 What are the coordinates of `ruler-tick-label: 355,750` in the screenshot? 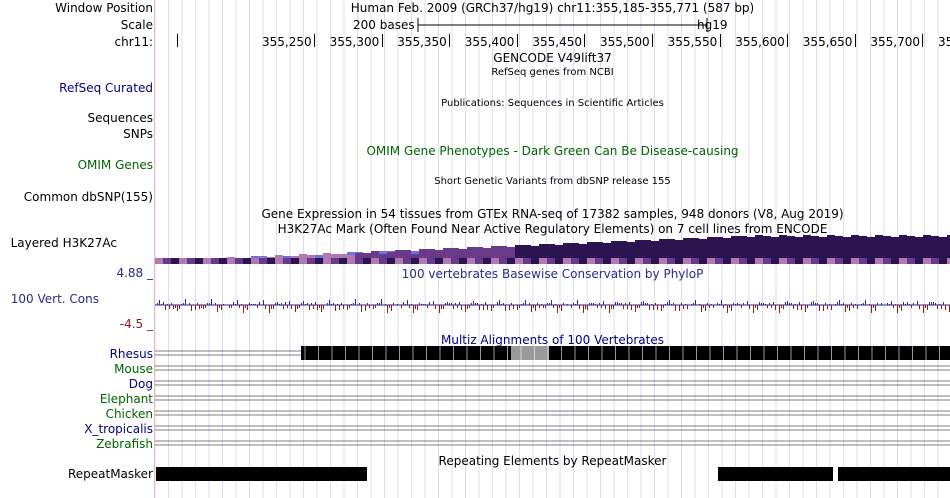 It's located at (944, 42).